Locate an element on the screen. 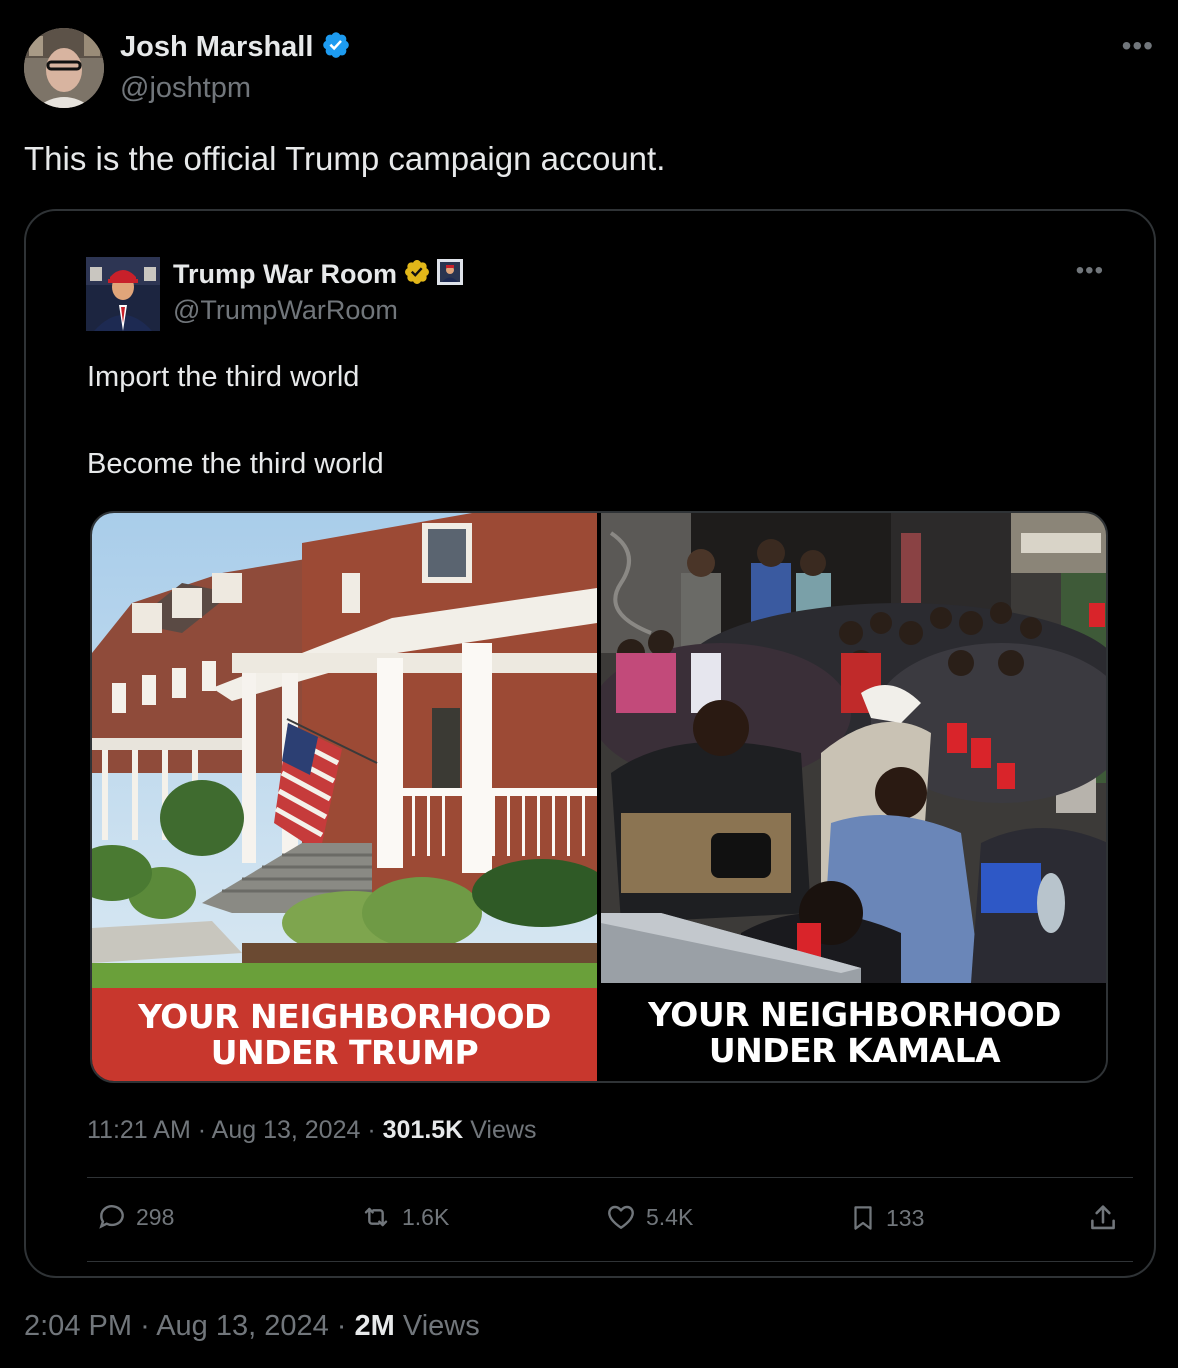 The height and width of the screenshot is (1368, 1178). quoted-author-display-name: Trump War Room is located at coordinates (285, 274).